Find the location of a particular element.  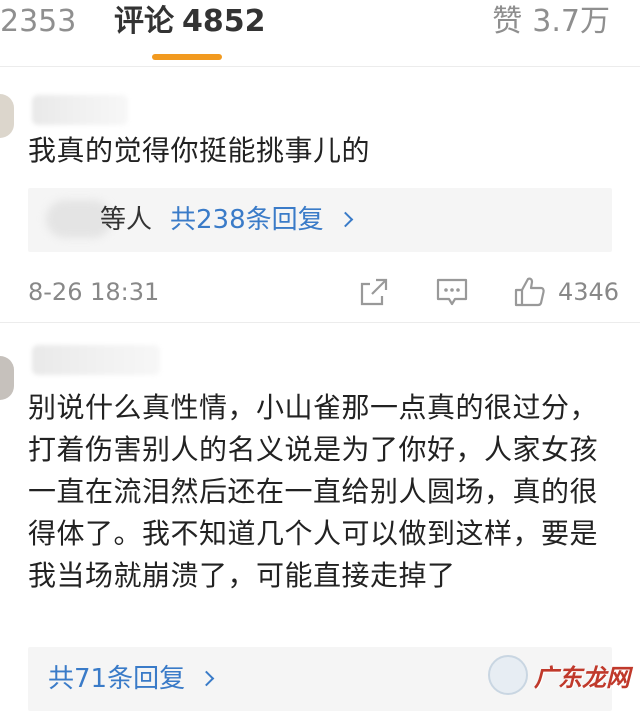

tab-comments-count: 4852 is located at coordinates (224, 21).